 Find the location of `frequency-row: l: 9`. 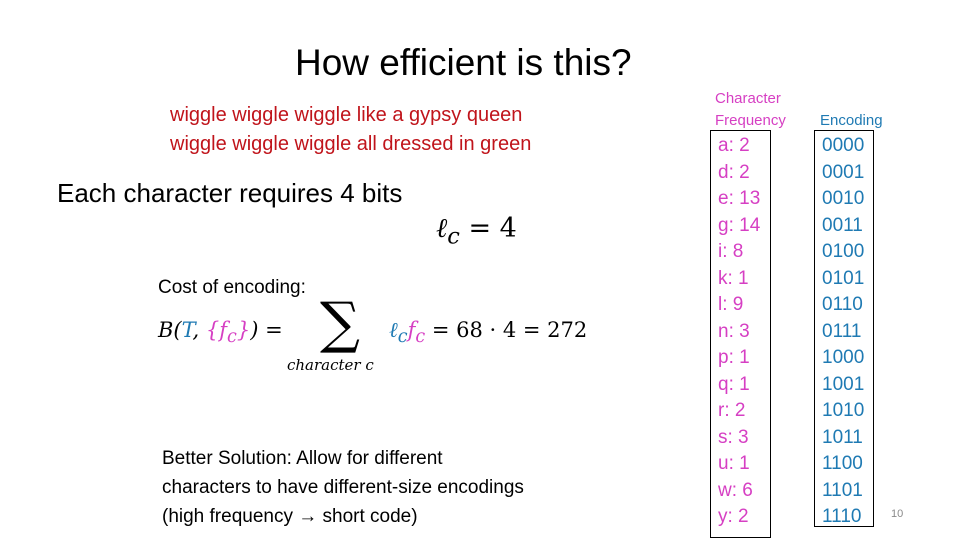

frequency-row: l: 9 is located at coordinates (731, 304).